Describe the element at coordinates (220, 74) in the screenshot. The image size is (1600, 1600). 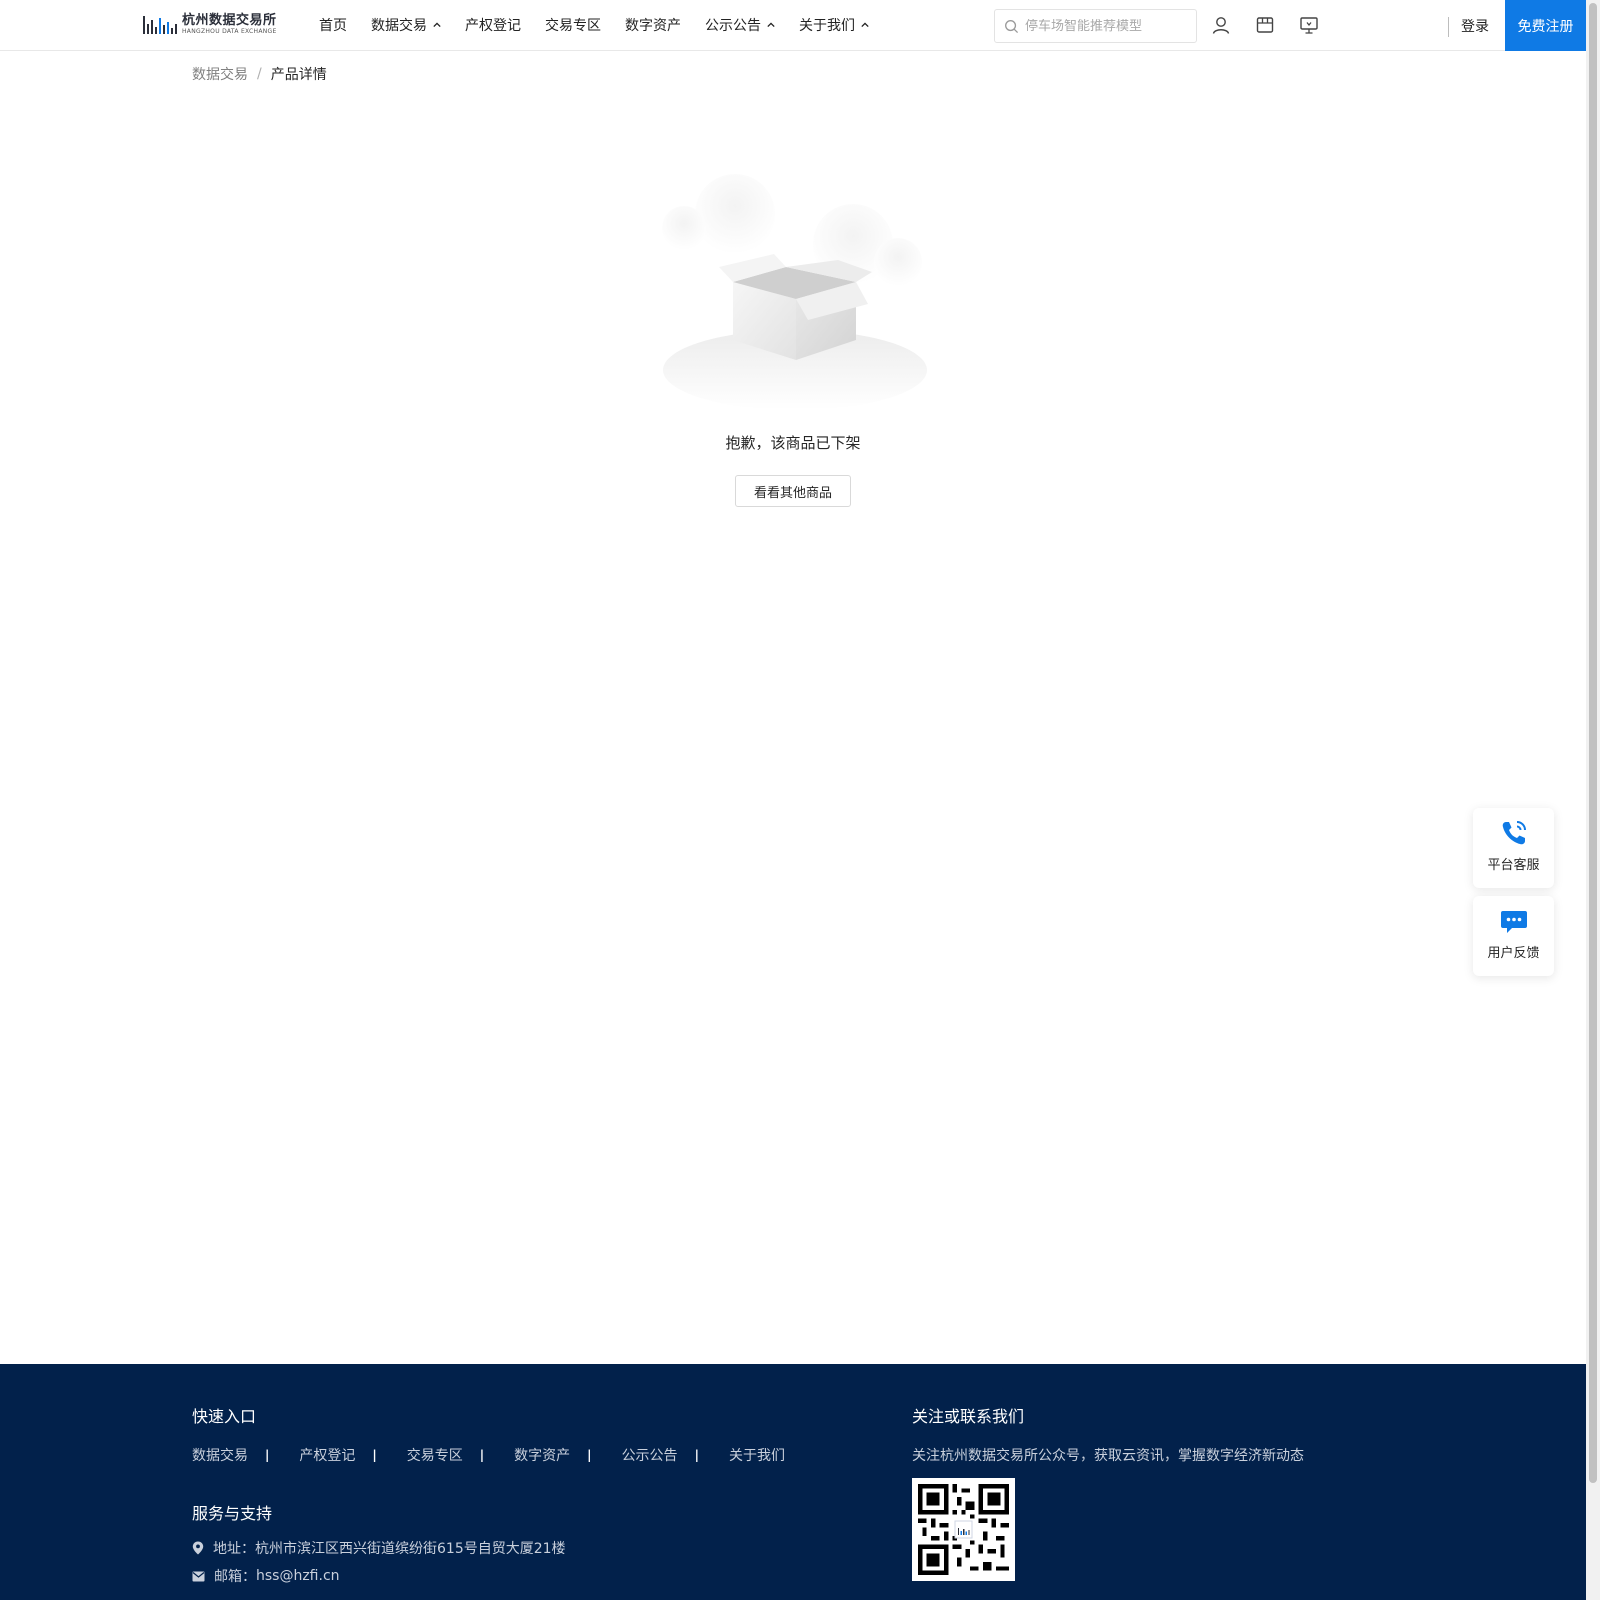
I see `breadcrumb-parent: 数据交易` at that location.